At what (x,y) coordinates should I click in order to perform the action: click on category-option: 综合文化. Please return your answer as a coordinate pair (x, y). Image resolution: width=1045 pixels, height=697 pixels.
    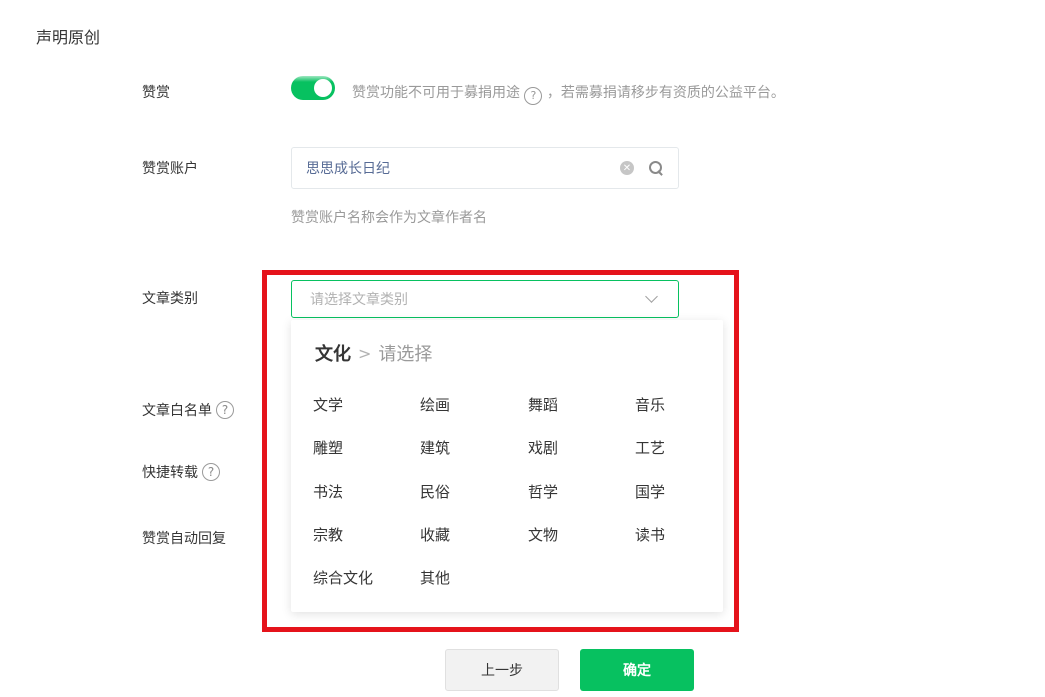
    Looking at the image, I should click on (343, 577).